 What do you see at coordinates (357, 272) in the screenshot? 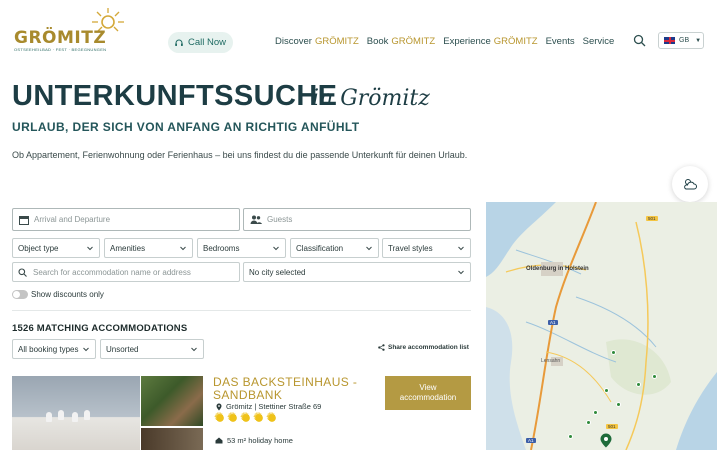
I see `city-select: No city selected` at bounding box center [357, 272].